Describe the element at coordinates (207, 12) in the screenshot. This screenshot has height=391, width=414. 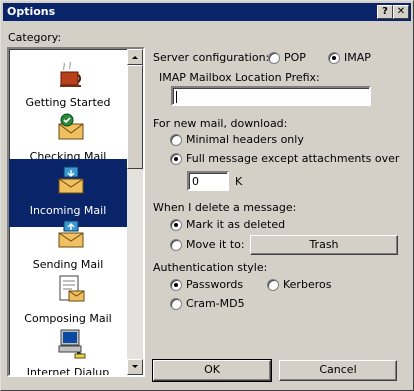
I see `title-bar: Options ? ✕` at that location.